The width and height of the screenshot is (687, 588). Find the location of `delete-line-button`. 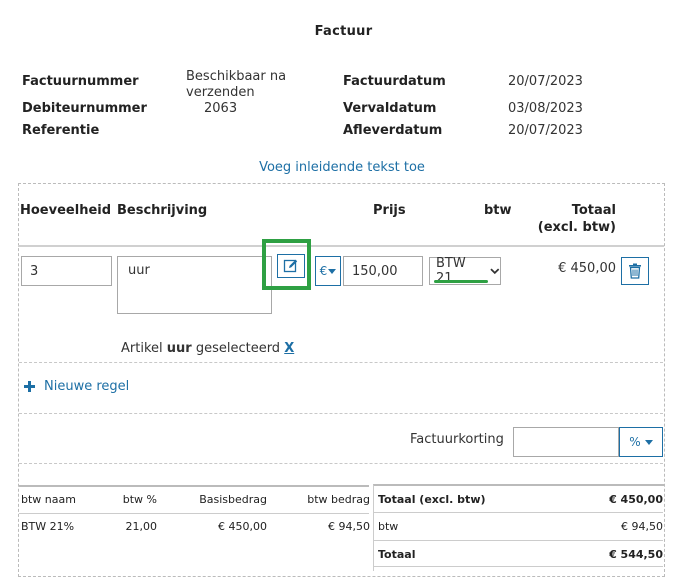

delete-line-button is located at coordinates (635, 271).